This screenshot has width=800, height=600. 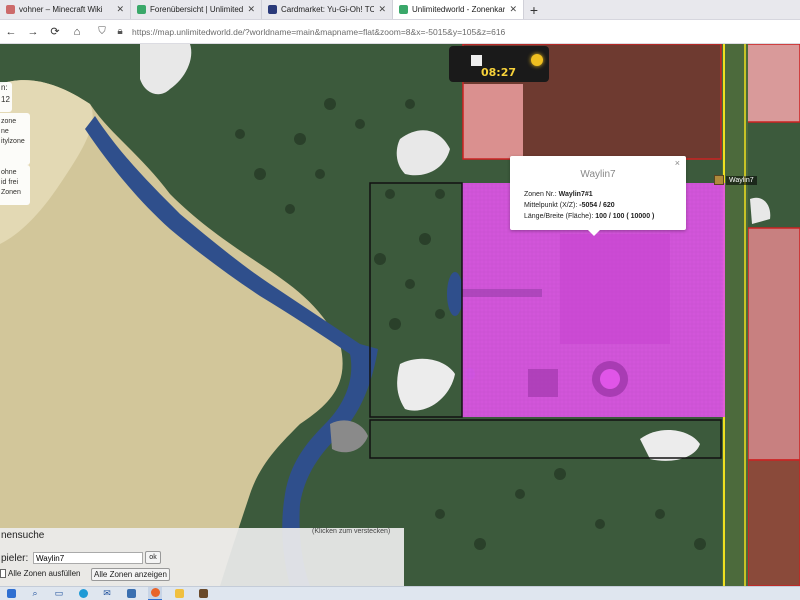 What do you see at coordinates (15, 122) in the screenshot?
I see `zone-option: zone` at bounding box center [15, 122].